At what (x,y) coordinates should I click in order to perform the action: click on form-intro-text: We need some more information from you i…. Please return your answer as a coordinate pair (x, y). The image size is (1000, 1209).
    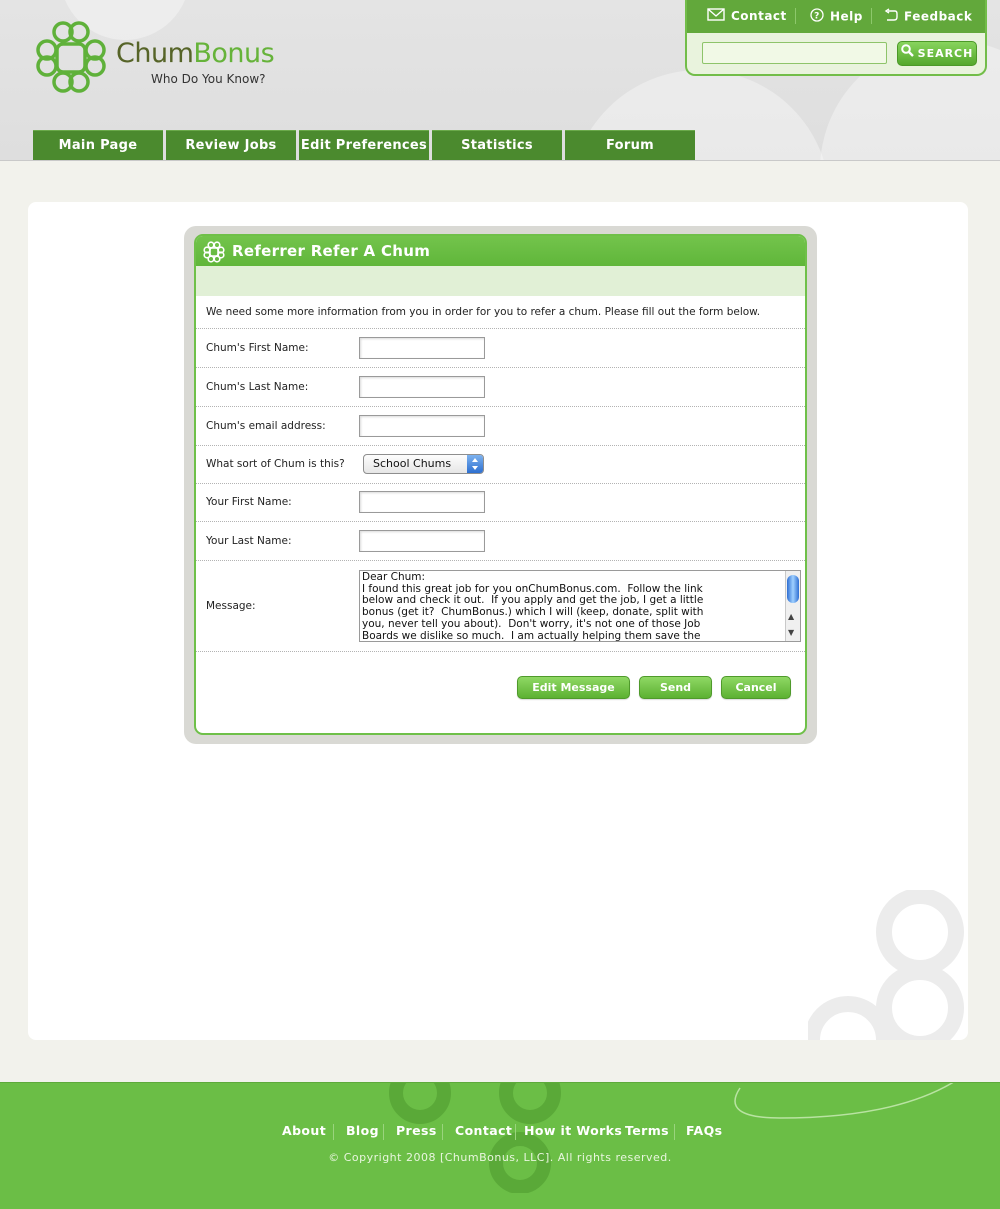
    Looking at the image, I should click on (483, 312).